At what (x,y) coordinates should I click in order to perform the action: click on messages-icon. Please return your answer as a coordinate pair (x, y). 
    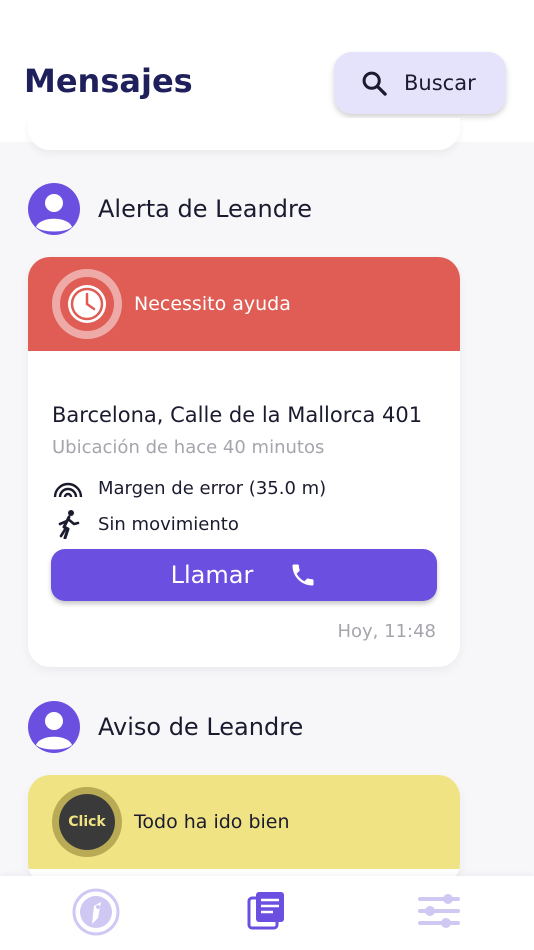
    Looking at the image, I should click on (265, 911).